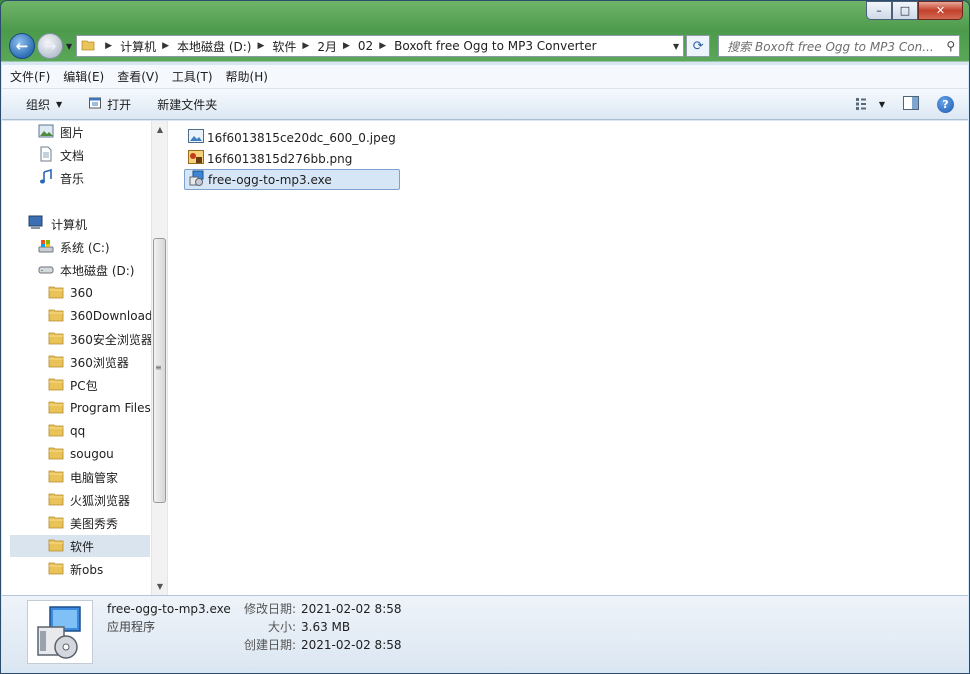  What do you see at coordinates (192, 76) in the screenshot?
I see `menu-tools: 工具(T)` at bounding box center [192, 76].